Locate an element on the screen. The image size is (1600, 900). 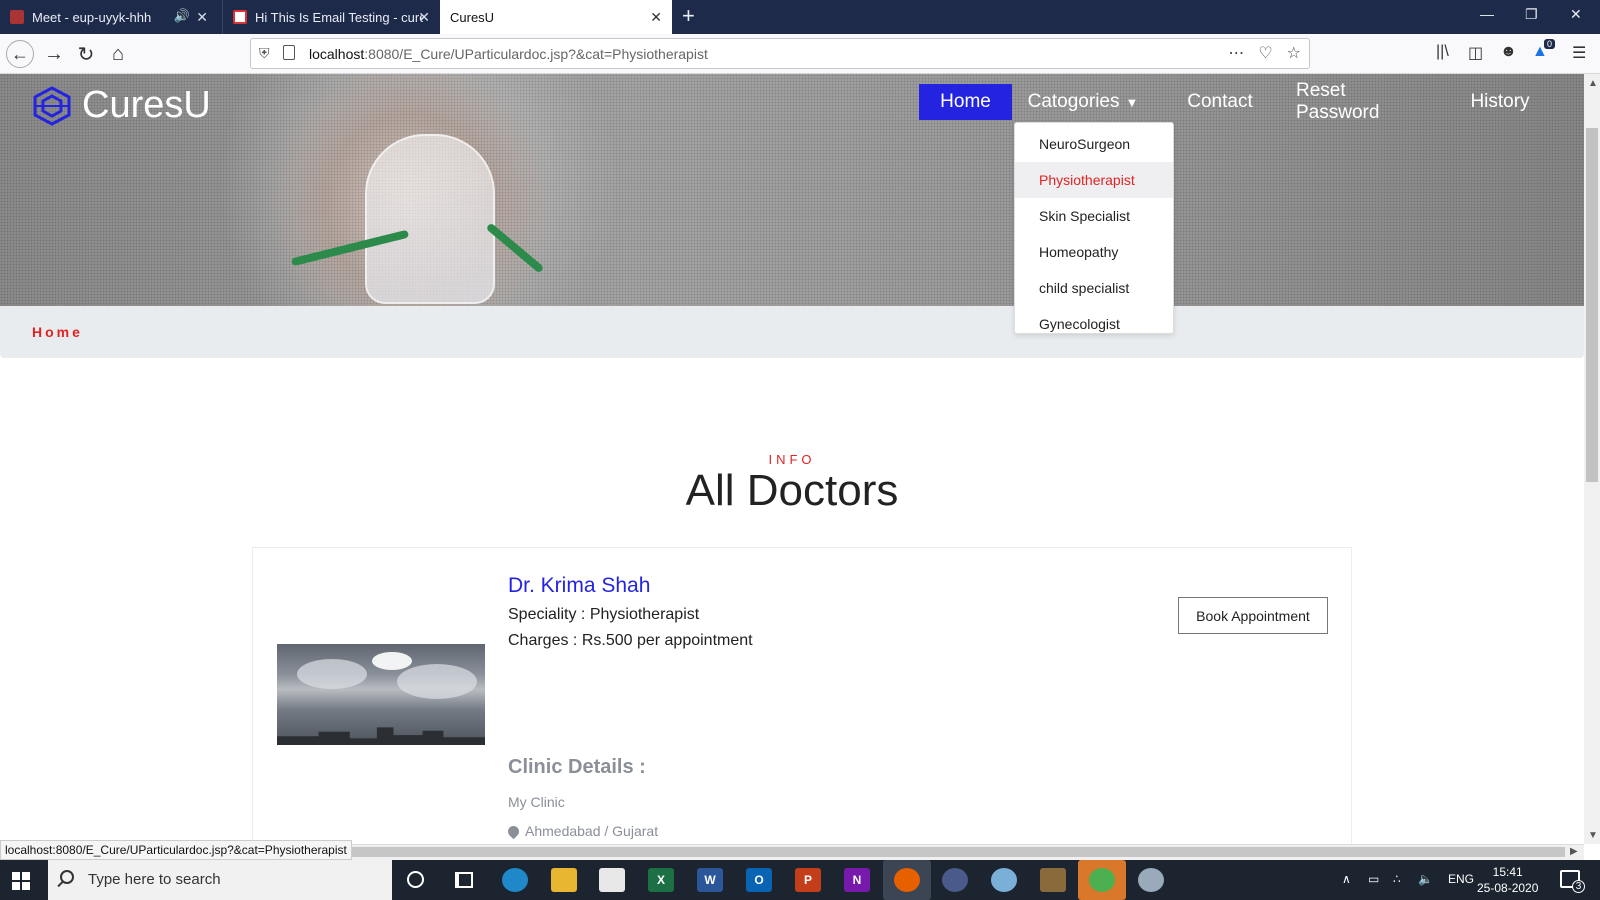
tab-title: Hi This Is Email Testing - curesu is located at coordinates (339, 17).